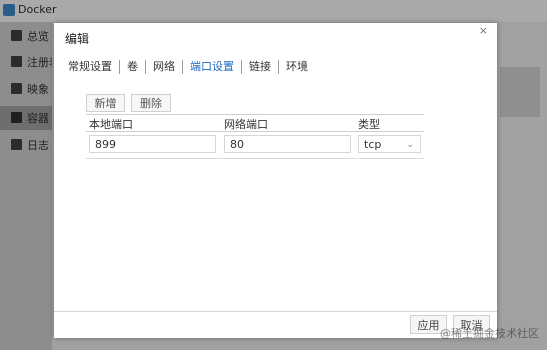  Describe the element at coordinates (133, 67) in the screenshot. I see `tab-volume: 卷` at that location.